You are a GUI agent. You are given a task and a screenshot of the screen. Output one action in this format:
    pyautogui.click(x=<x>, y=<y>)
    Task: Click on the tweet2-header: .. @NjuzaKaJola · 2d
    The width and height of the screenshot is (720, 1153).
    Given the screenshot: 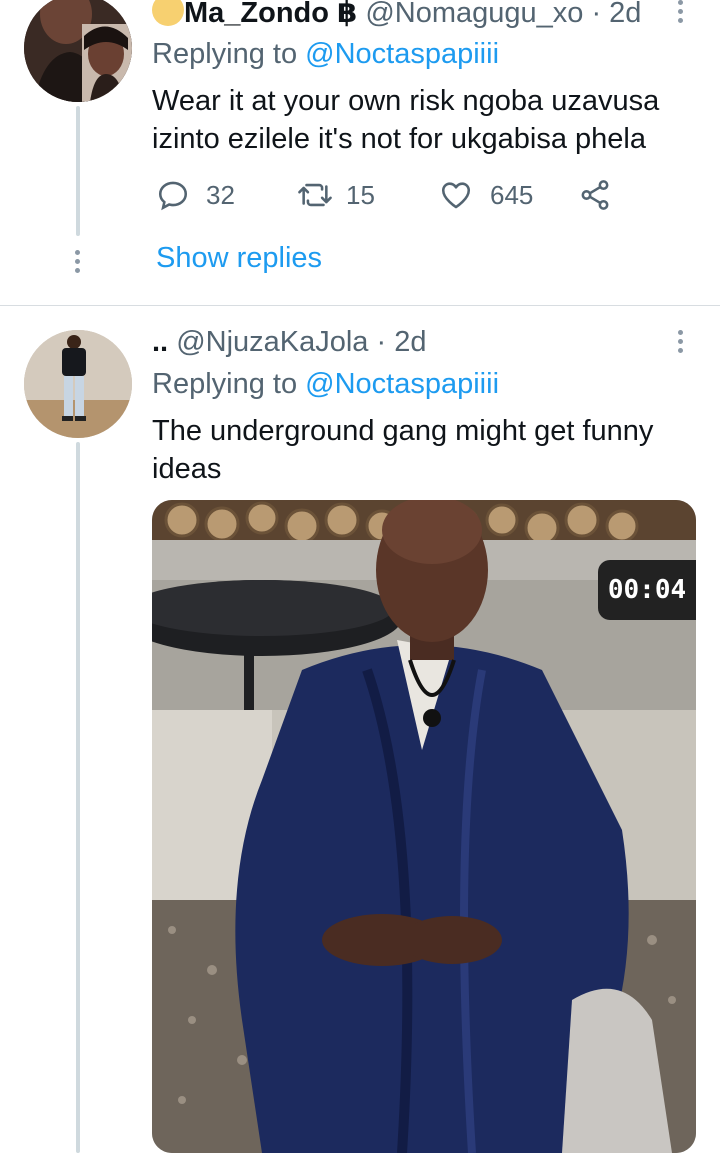 What is the action you would take?
    pyautogui.click(x=289, y=342)
    